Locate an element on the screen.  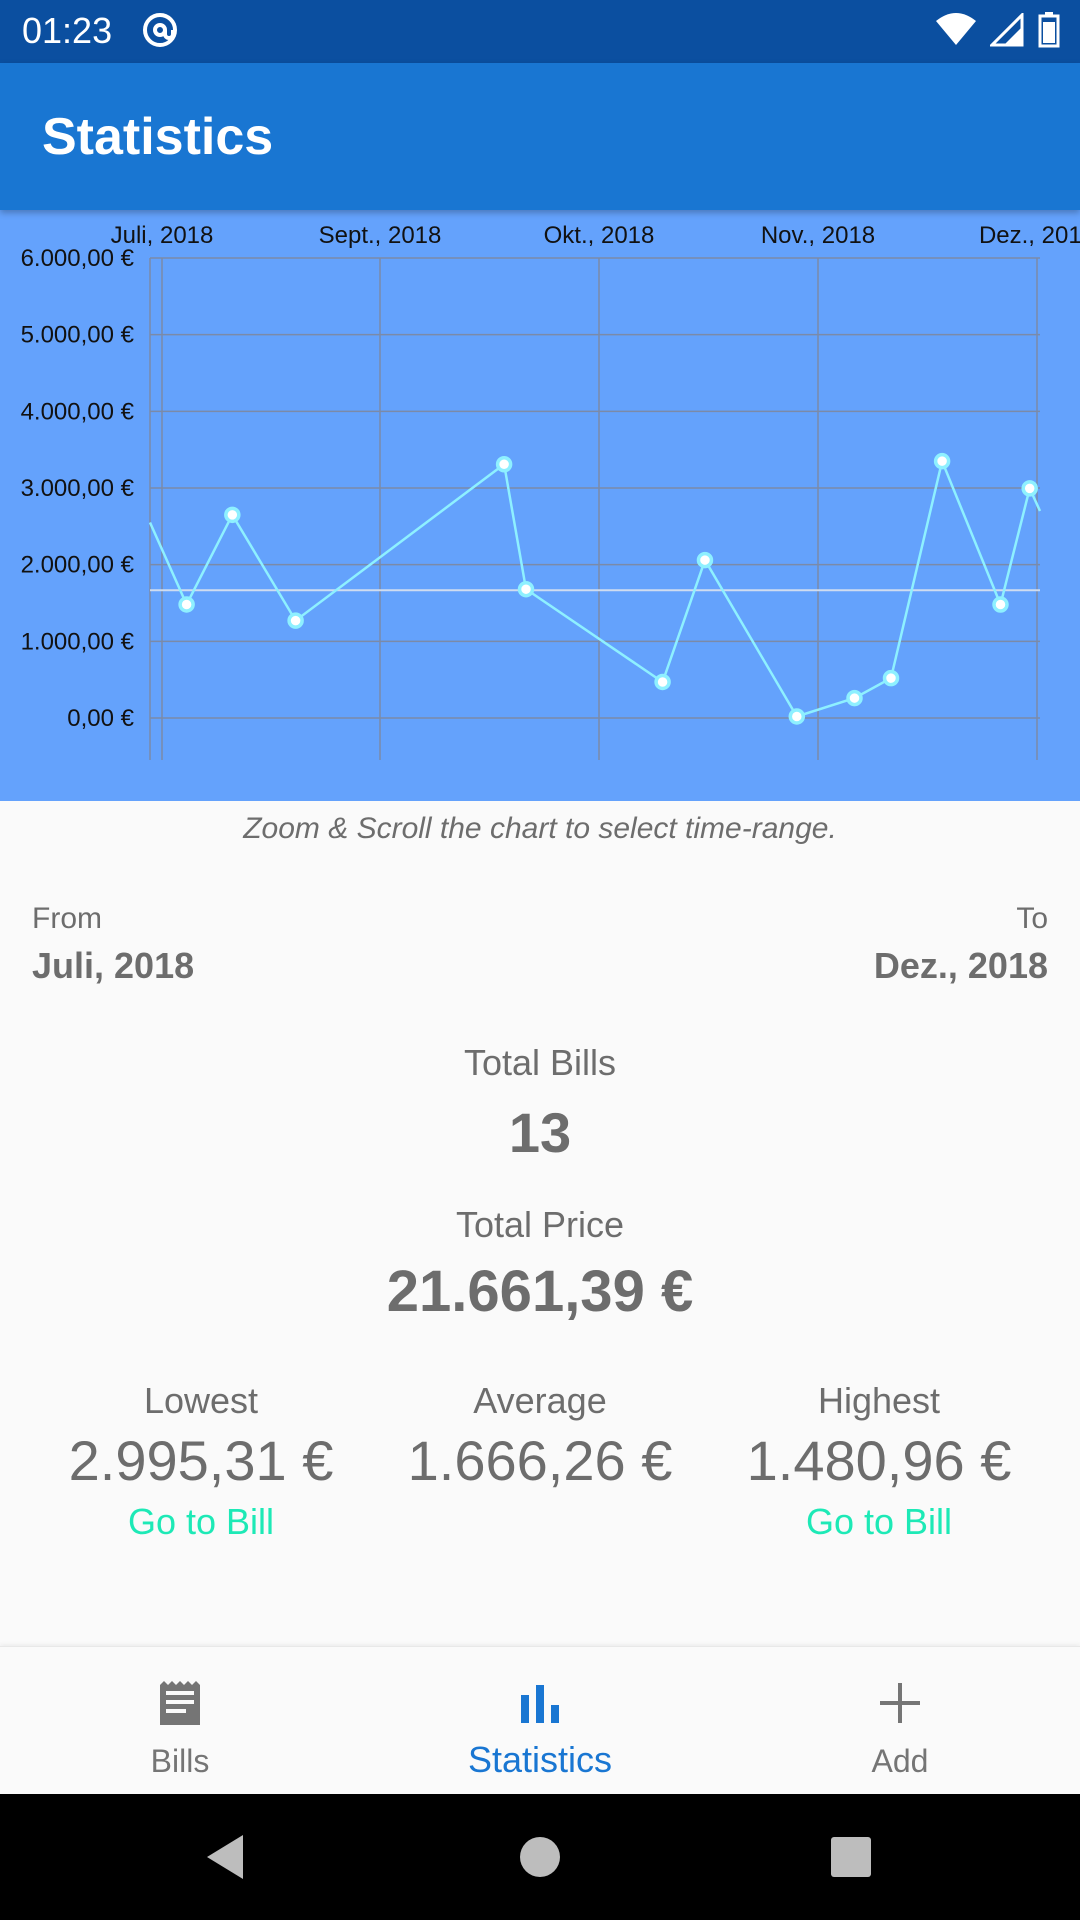
nav-item-bills: Bills is located at coordinates (180, 1721).